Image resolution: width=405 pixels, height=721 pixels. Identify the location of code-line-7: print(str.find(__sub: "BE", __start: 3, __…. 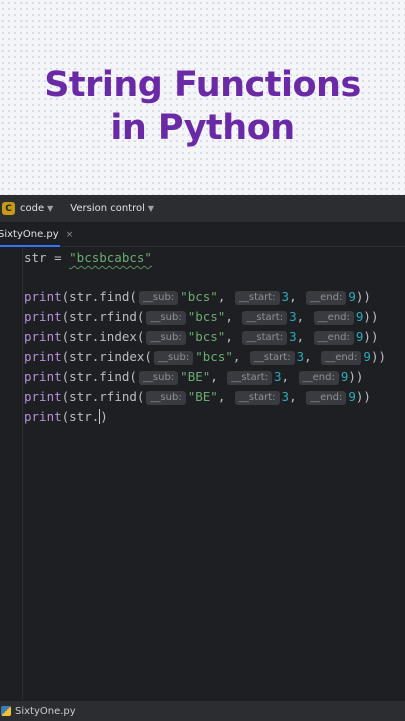
(193, 377).